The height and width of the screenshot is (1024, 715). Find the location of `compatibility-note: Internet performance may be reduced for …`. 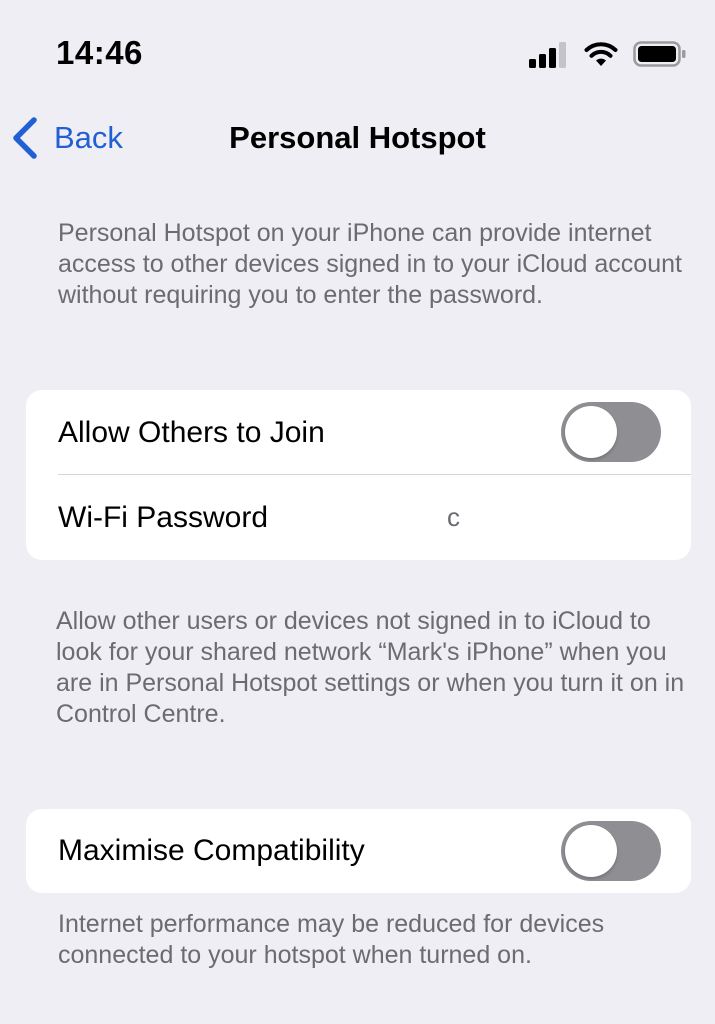

compatibility-note: Internet performance may be reduced for … is located at coordinates (331, 939).